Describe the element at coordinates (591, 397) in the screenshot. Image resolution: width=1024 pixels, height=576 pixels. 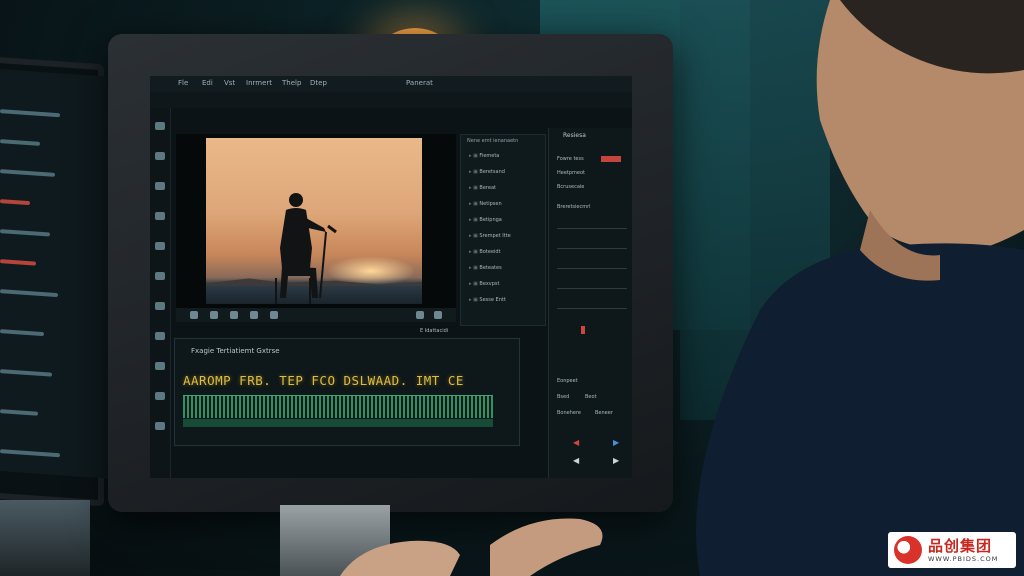
I see `inspector-row: Beot` at that location.